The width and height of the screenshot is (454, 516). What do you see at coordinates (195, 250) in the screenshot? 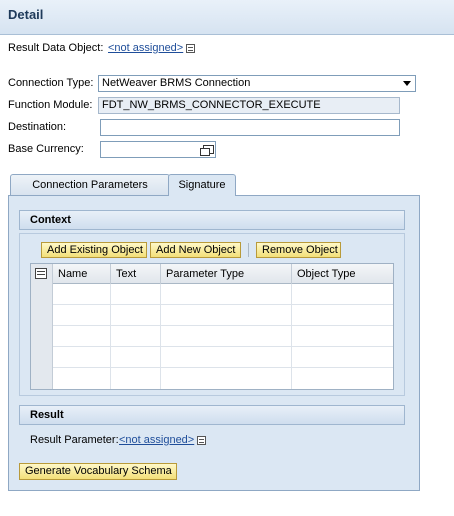
I see `add-new-object-button: Add New Object` at bounding box center [195, 250].